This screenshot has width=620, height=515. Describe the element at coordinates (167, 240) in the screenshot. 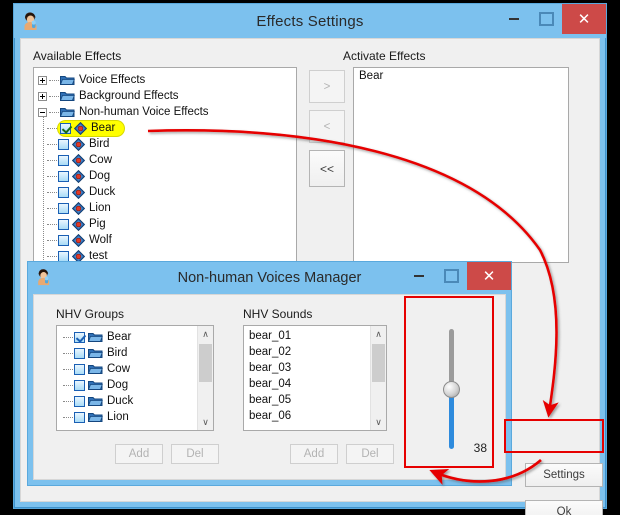

I see `tree-item-wolf: Wolf` at that location.